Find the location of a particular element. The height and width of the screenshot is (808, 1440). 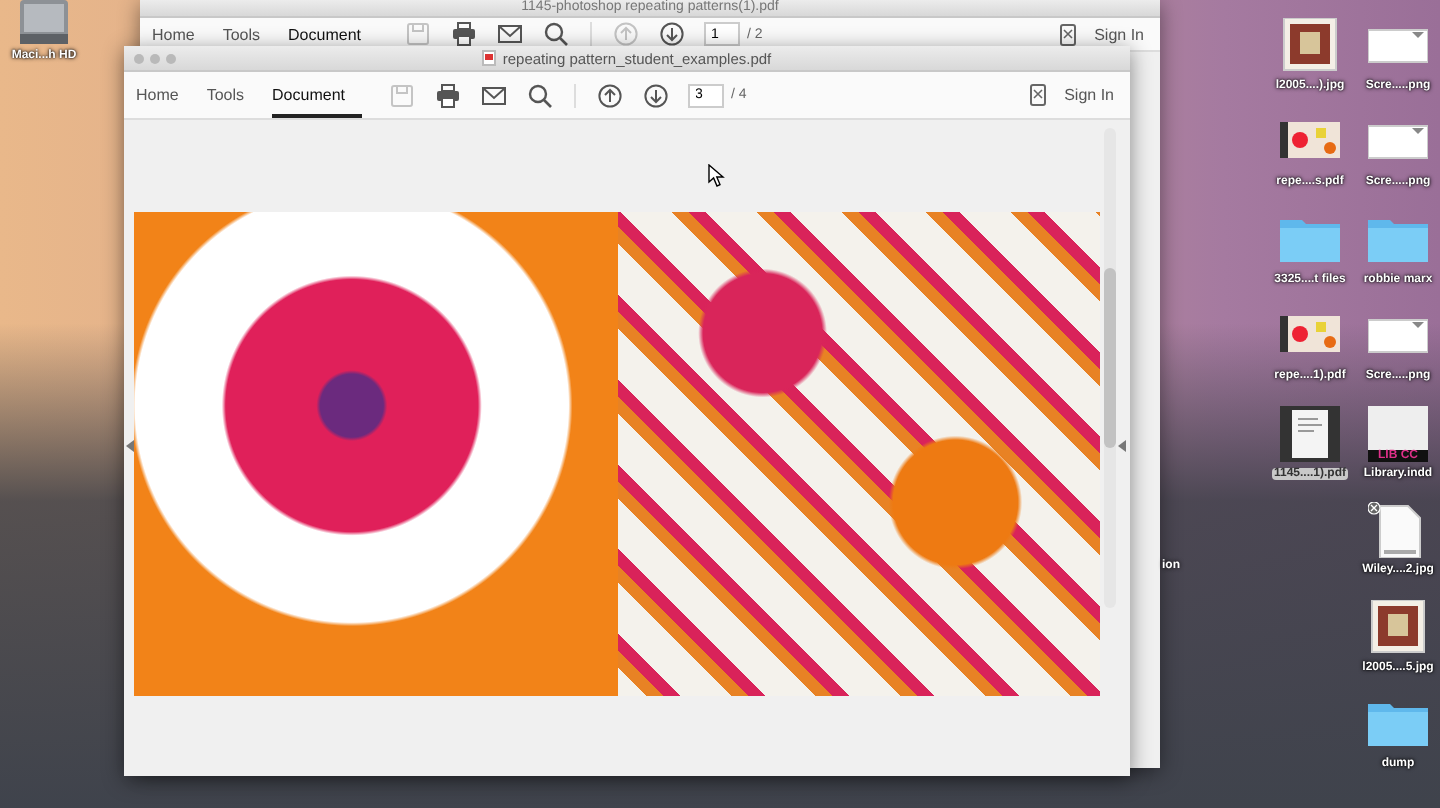

cursor-icon is located at coordinates (717, 176).